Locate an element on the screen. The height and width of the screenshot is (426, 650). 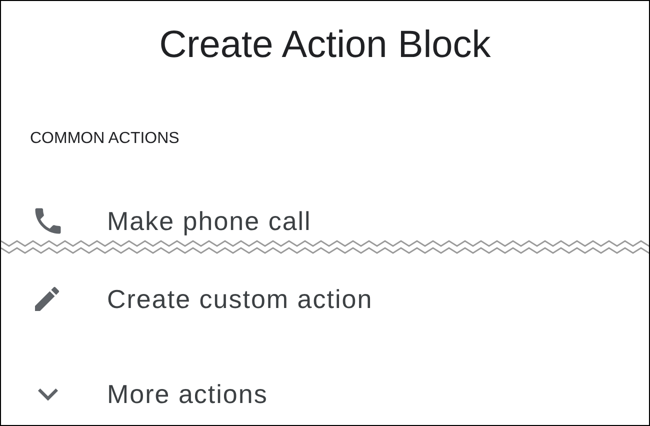
action-item: More actions is located at coordinates (187, 394).